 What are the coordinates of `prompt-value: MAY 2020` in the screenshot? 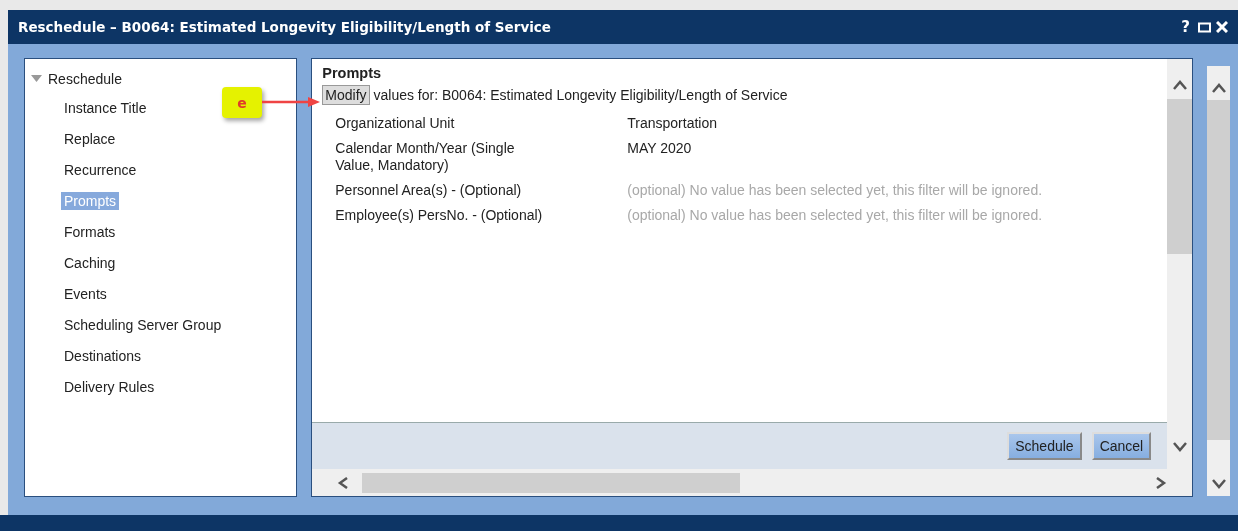 It's located at (660, 149).